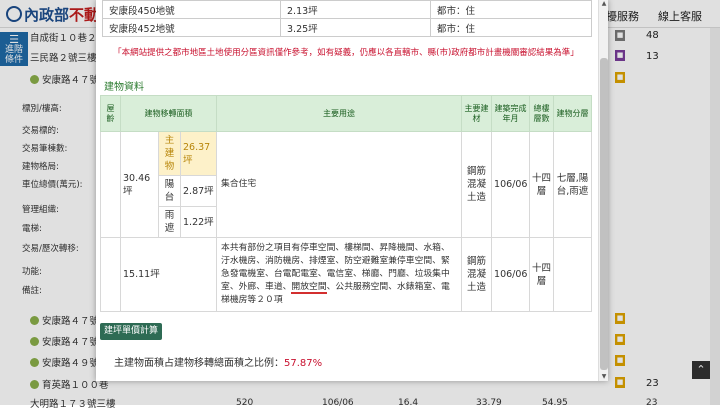 The height and width of the screenshot is (410, 720). I want to click on col-header-completion: 建築完成年月, so click(511, 113).